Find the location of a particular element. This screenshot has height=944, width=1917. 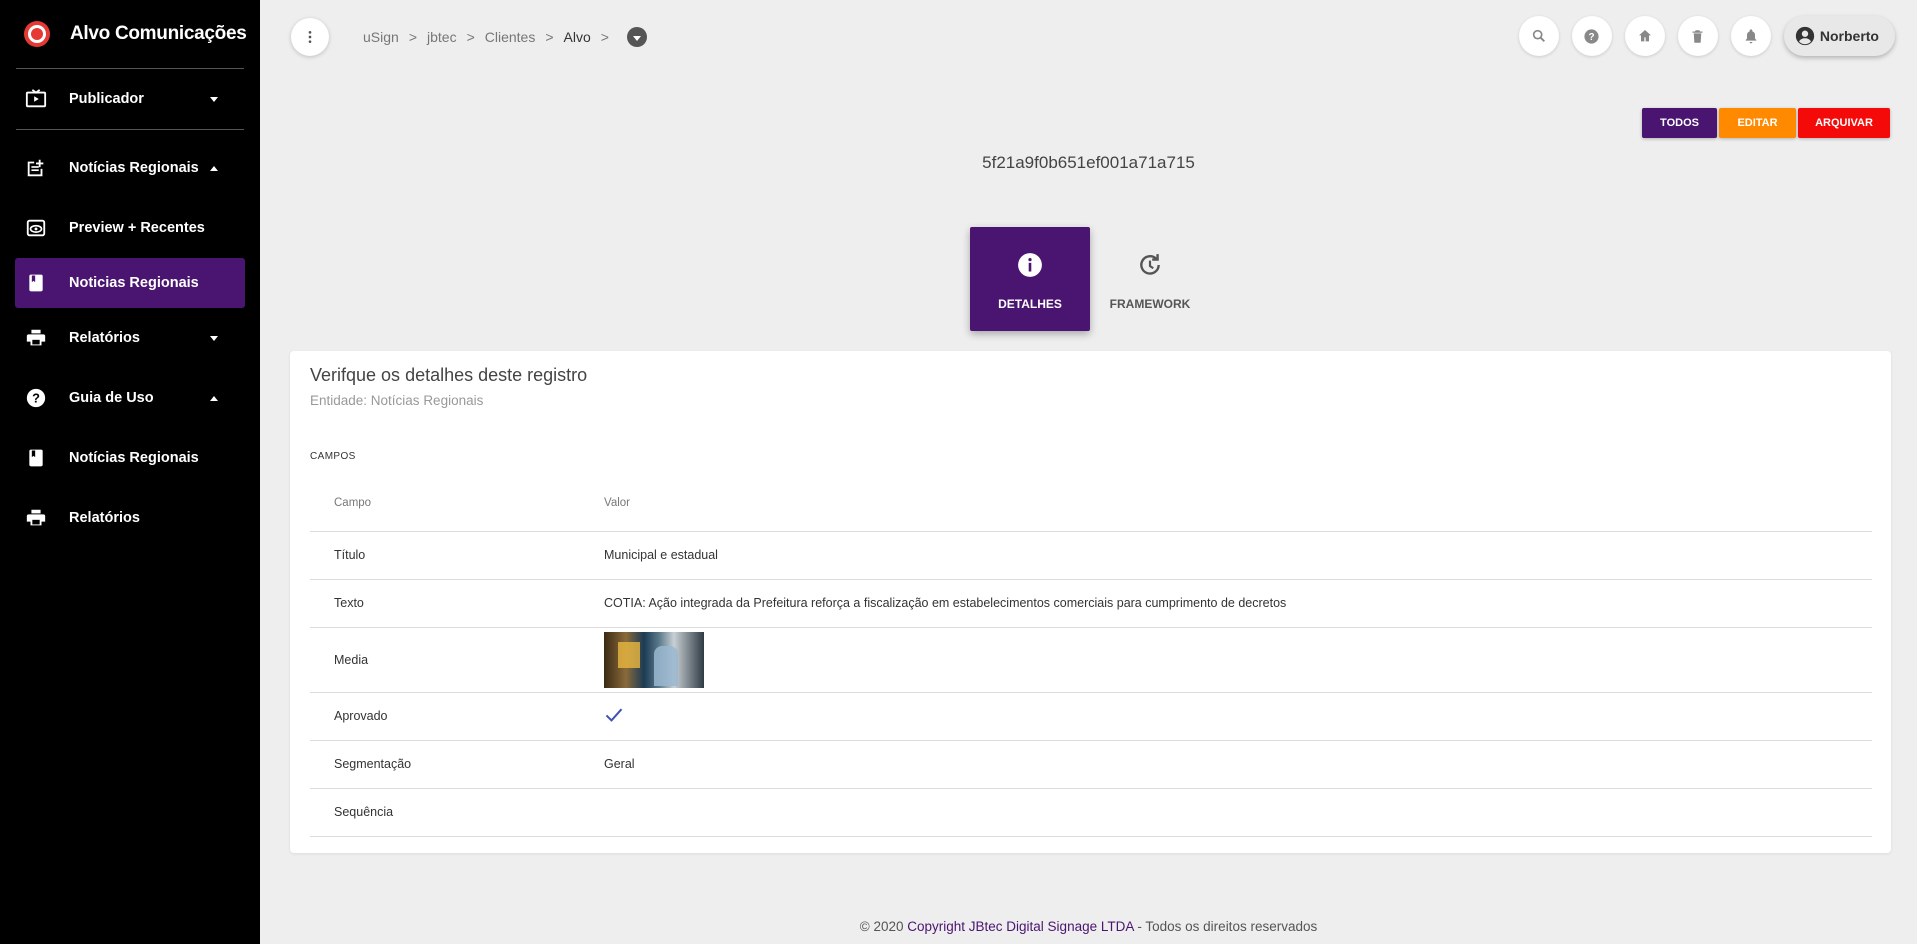

tab-detalhes: DETALHES is located at coordinates (1030, 279).